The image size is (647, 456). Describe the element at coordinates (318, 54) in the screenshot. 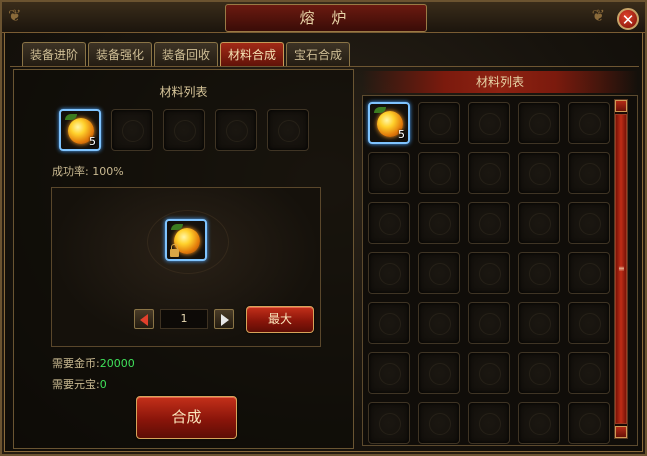

I see `tab-gem-synthesis: 宝石合成` at that location.